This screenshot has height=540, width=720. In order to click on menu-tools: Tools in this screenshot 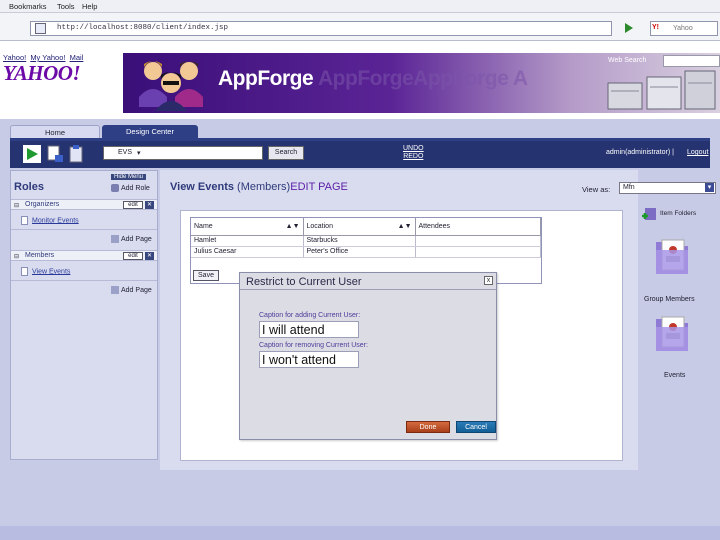, I will do `click(66, 6)`.